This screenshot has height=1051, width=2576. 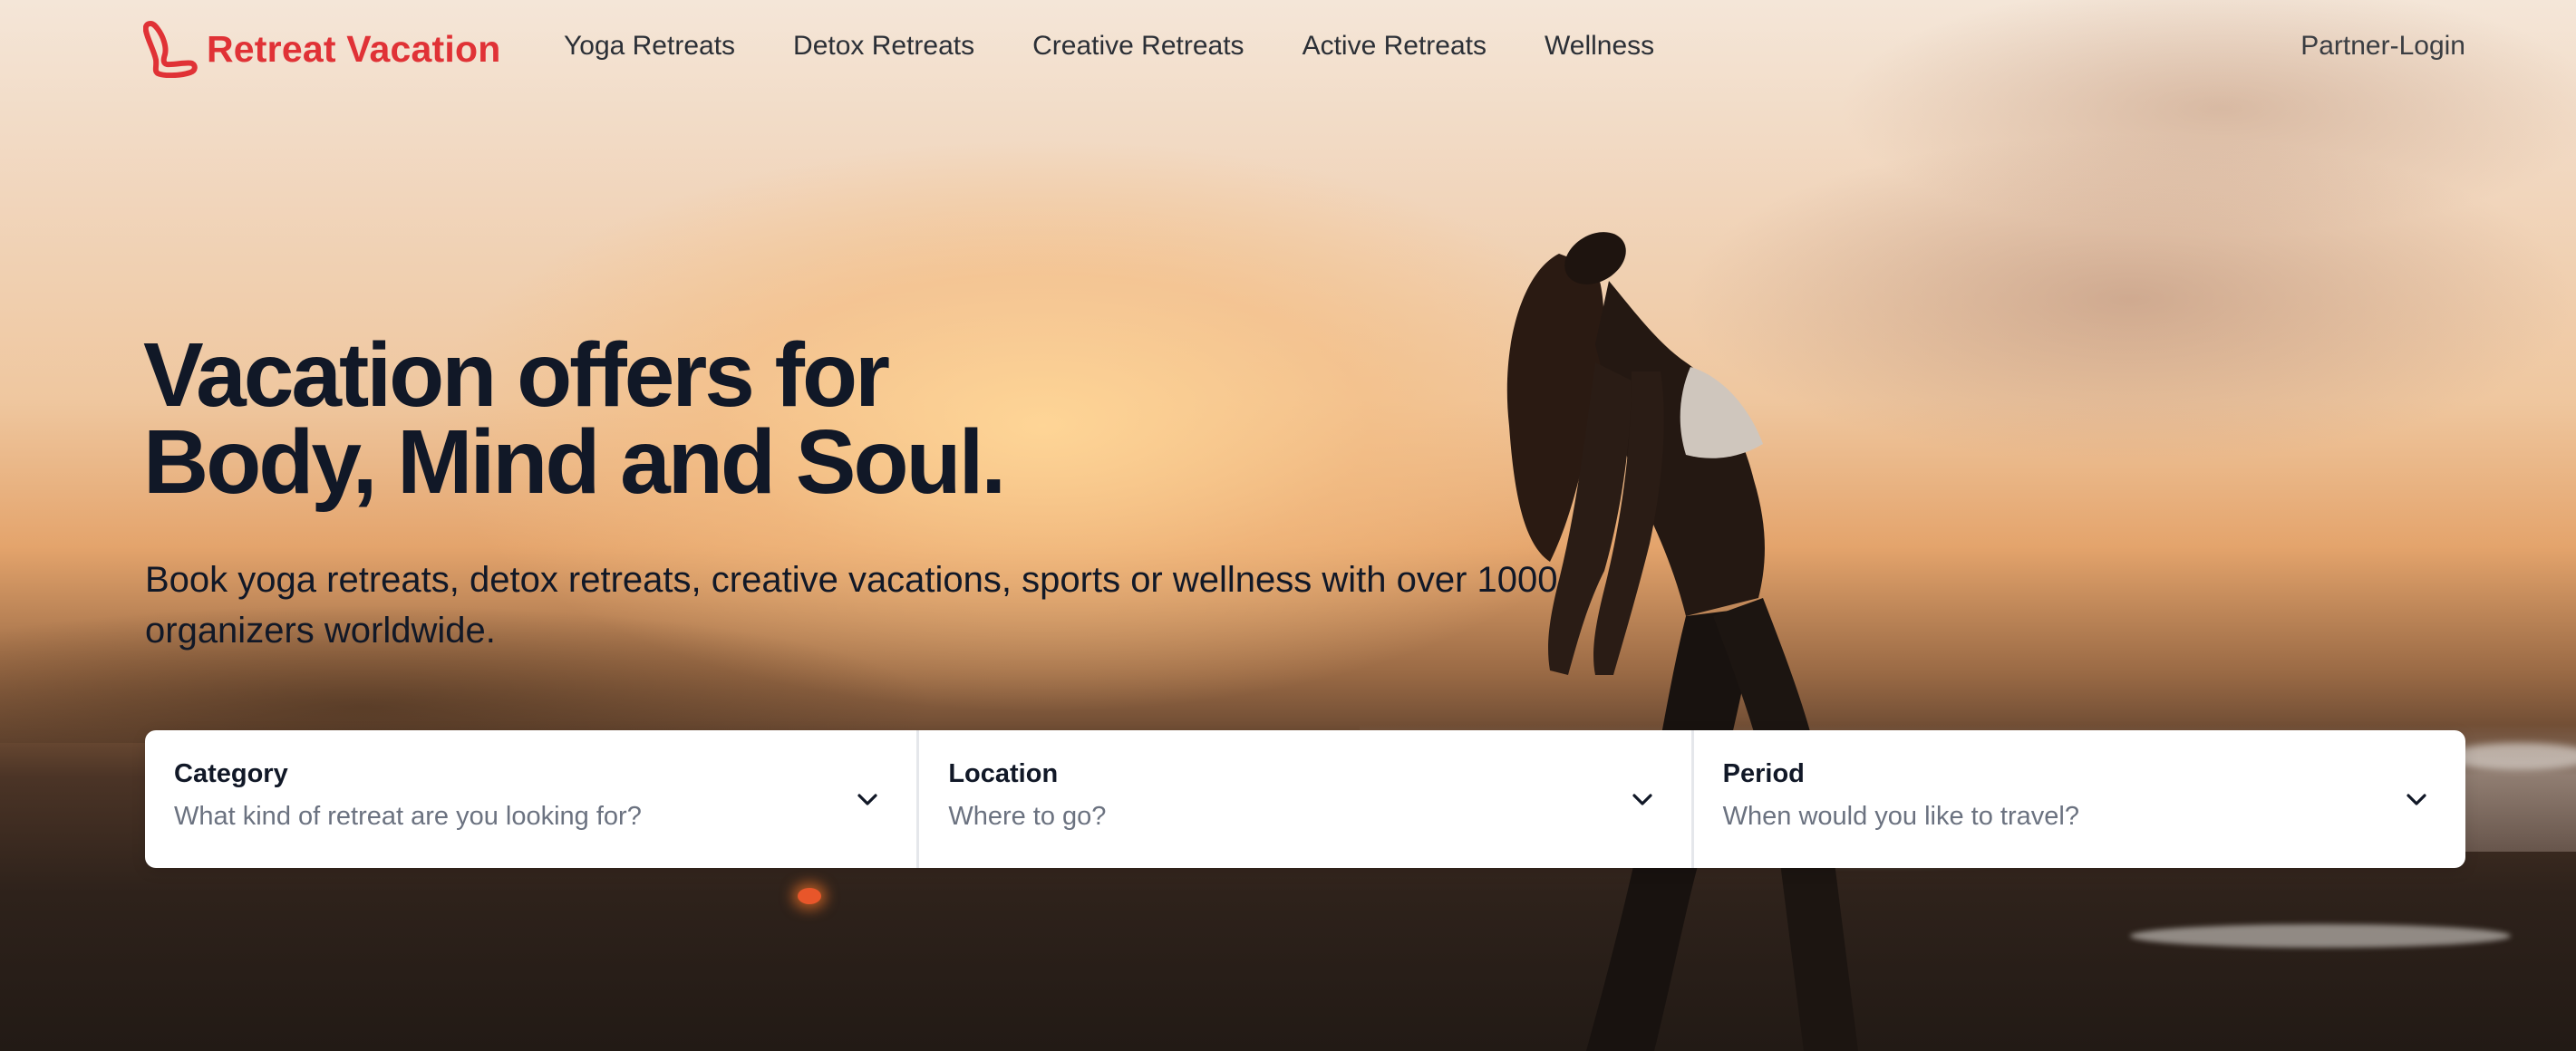 What do you see at coordinates (2079, 799) in the screenshot?
I see `period-select: Period When would you like to travel?` at bounding box center [2079, 799].